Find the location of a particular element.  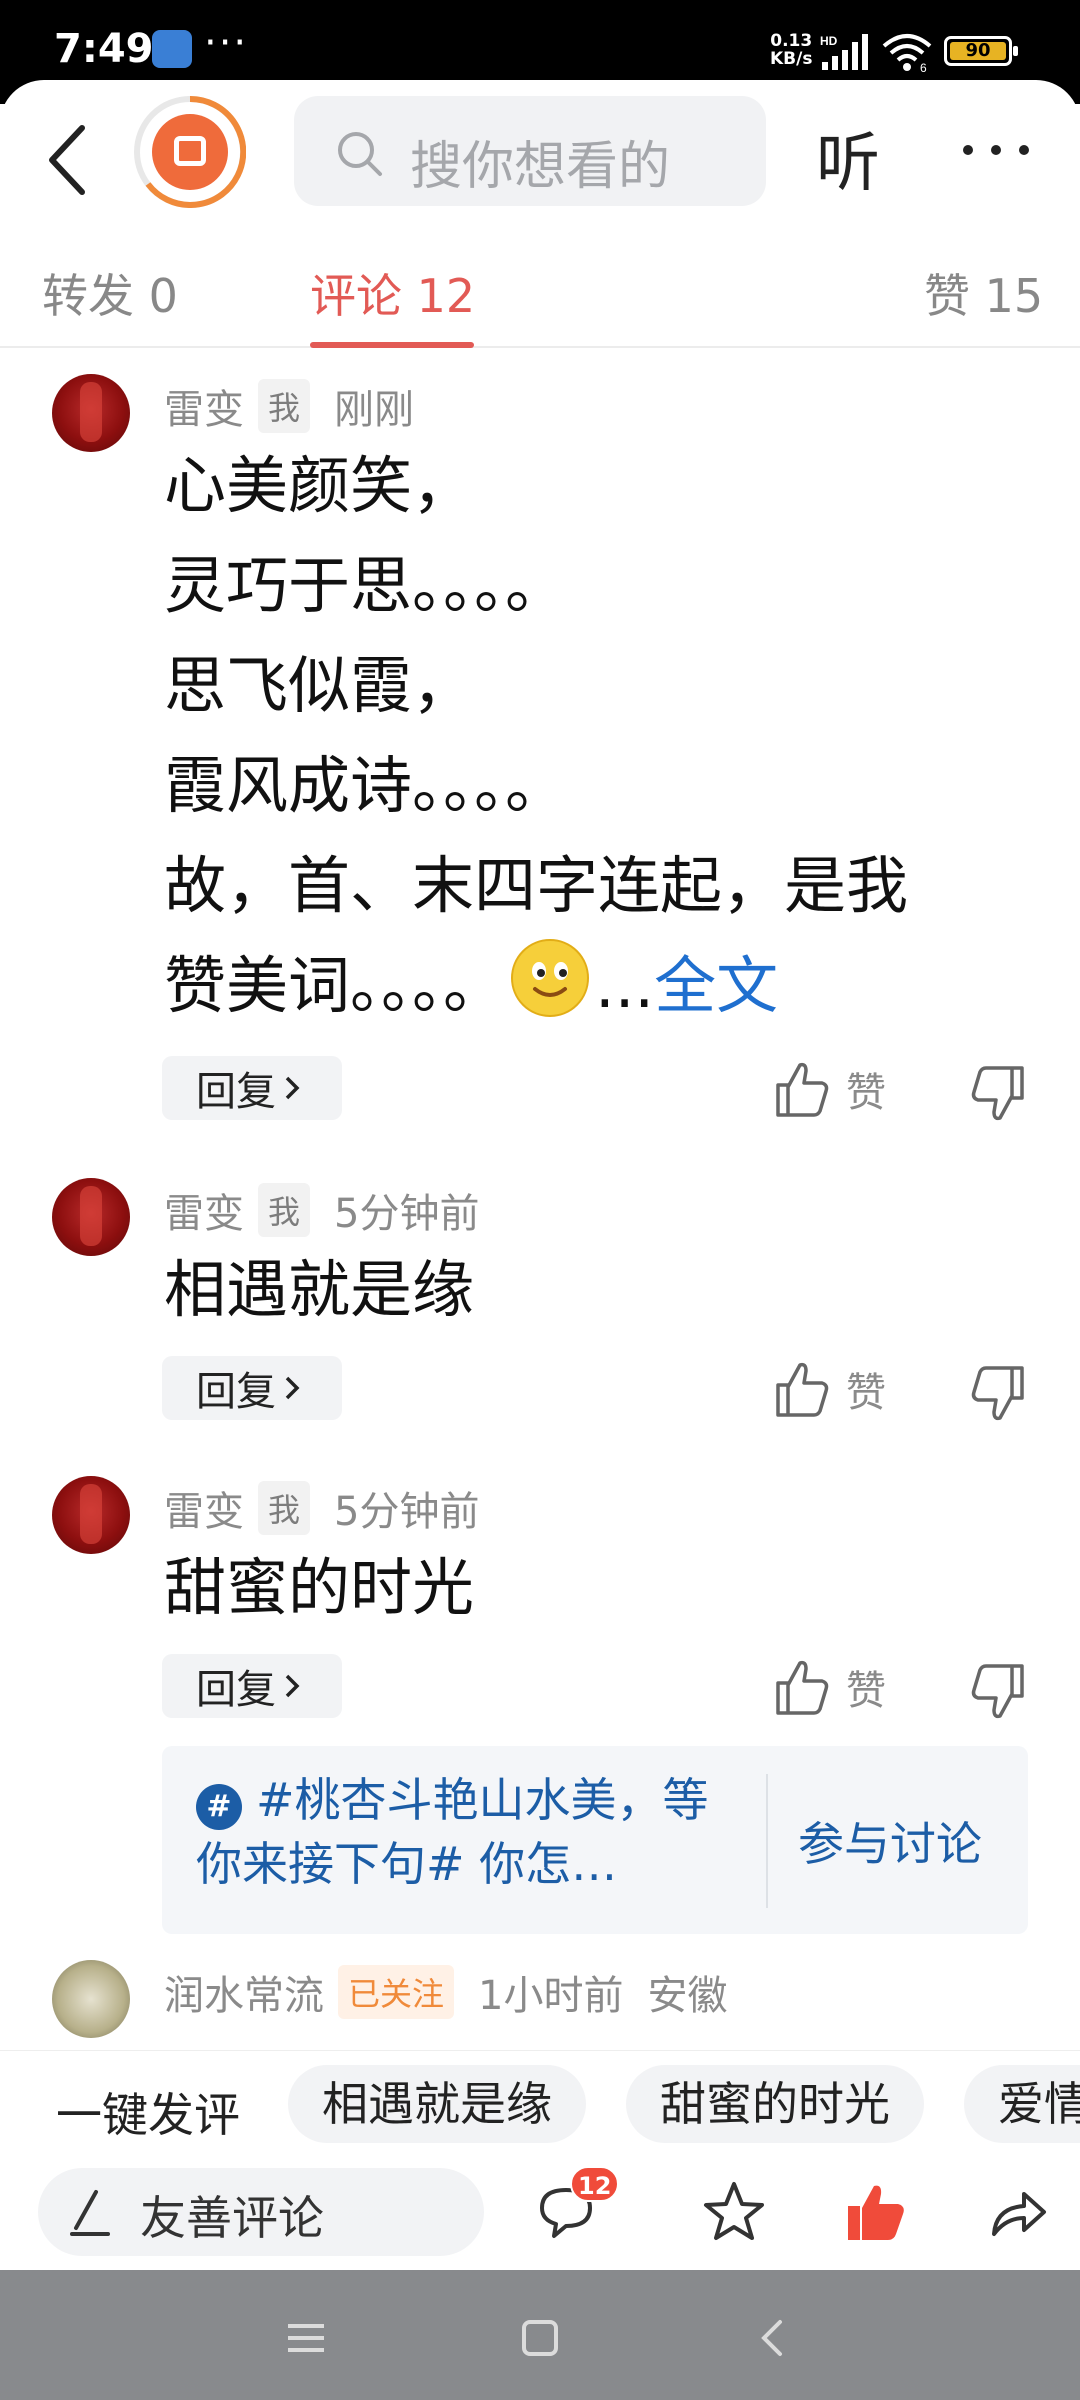

comment-time: 1小时前 is located at coordinates (551, 1996).